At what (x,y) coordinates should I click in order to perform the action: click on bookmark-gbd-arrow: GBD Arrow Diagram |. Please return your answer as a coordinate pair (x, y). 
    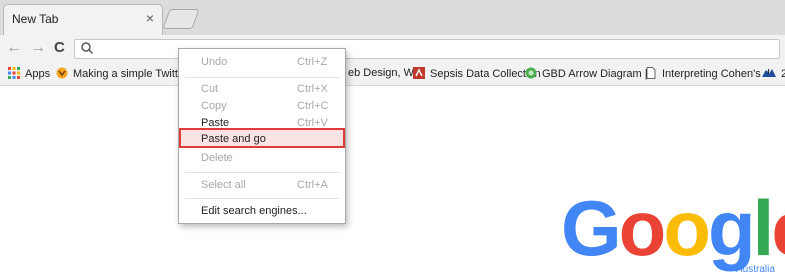
    Looking at the image, I should click on (586, 74).